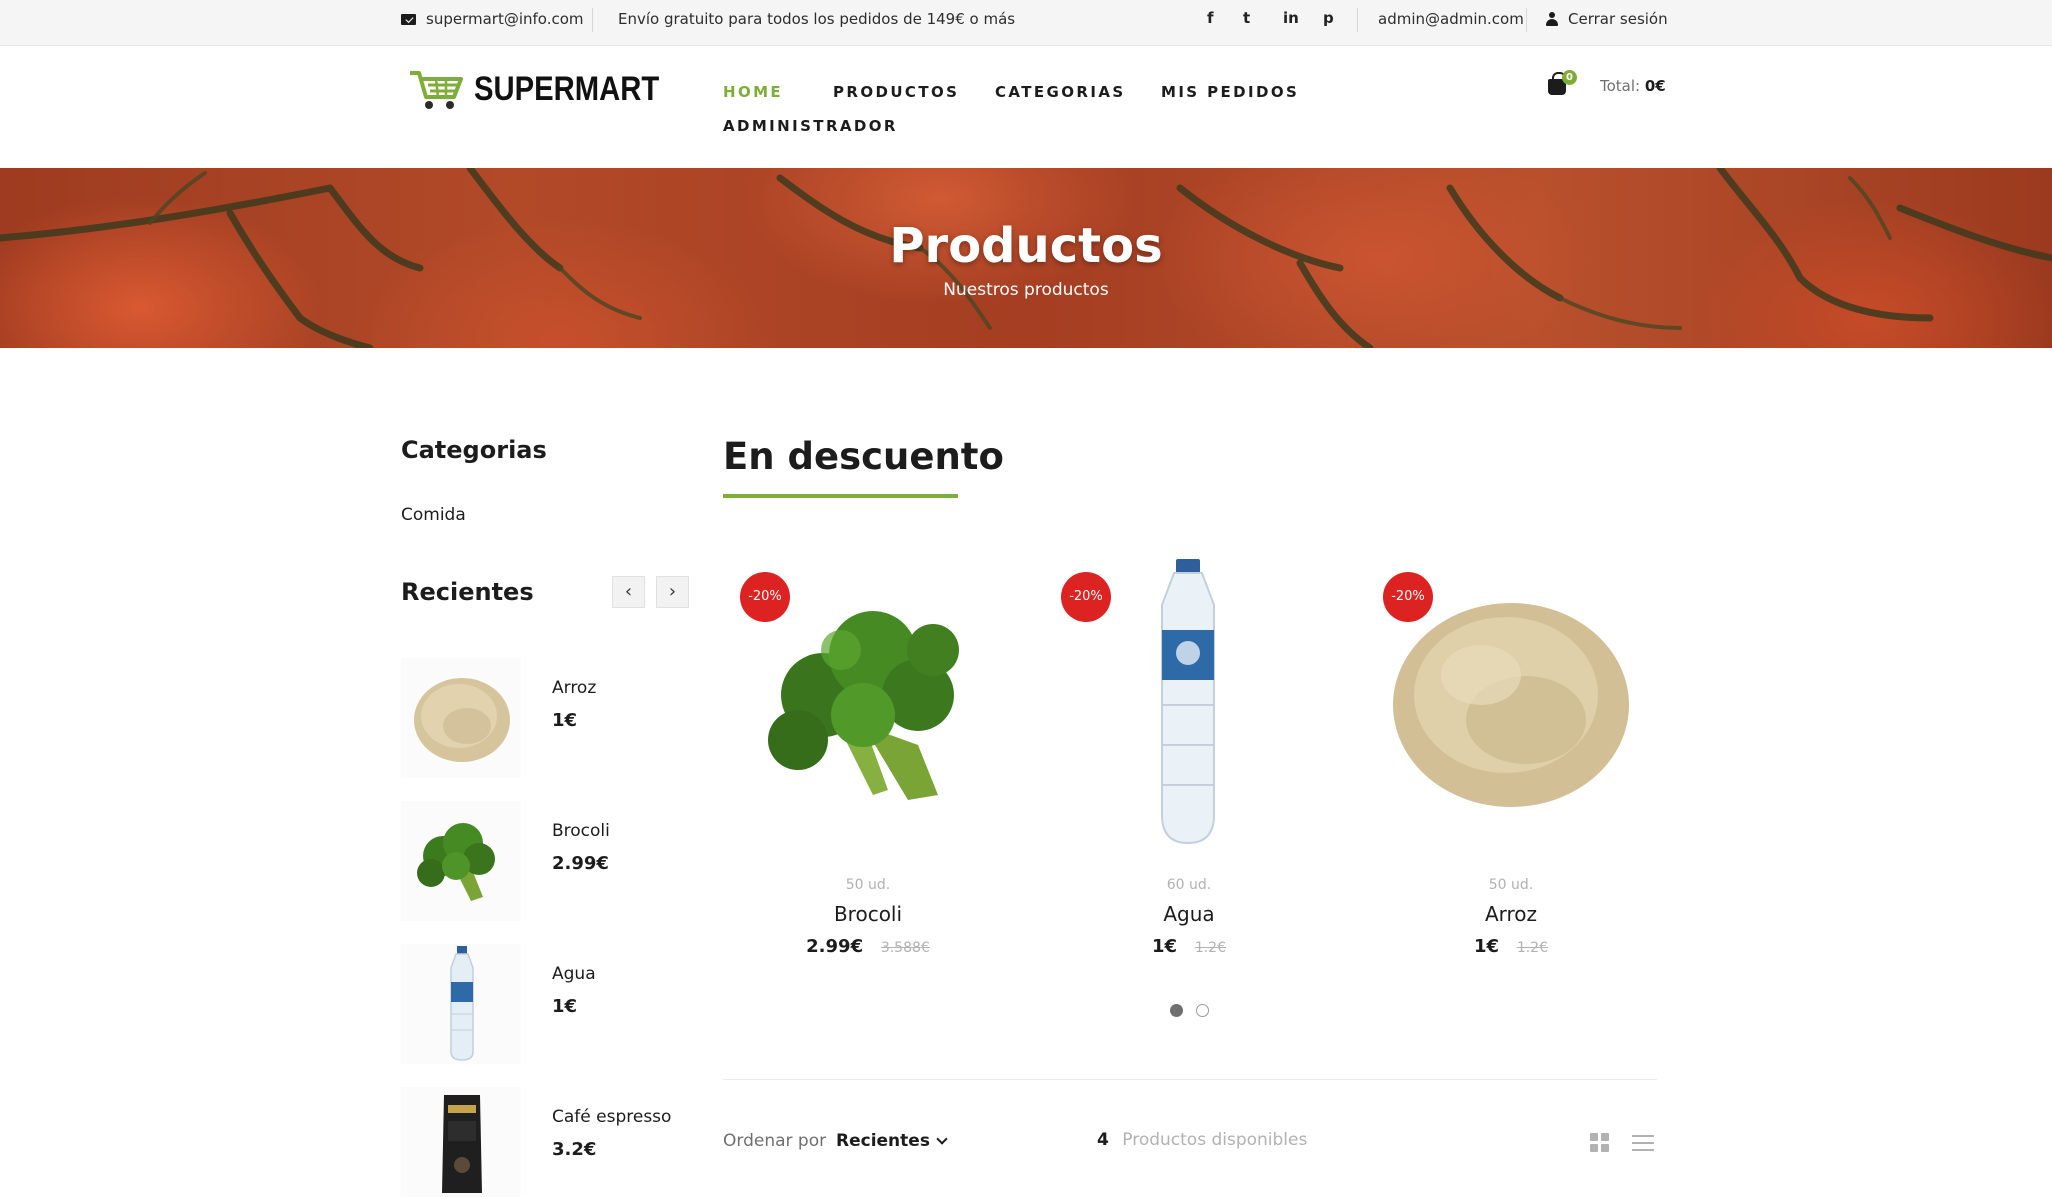 Image resolution: width=2052 pixels, height=1197 pixels. I want to click on category-link-comida: Comida, so click(433, 515).